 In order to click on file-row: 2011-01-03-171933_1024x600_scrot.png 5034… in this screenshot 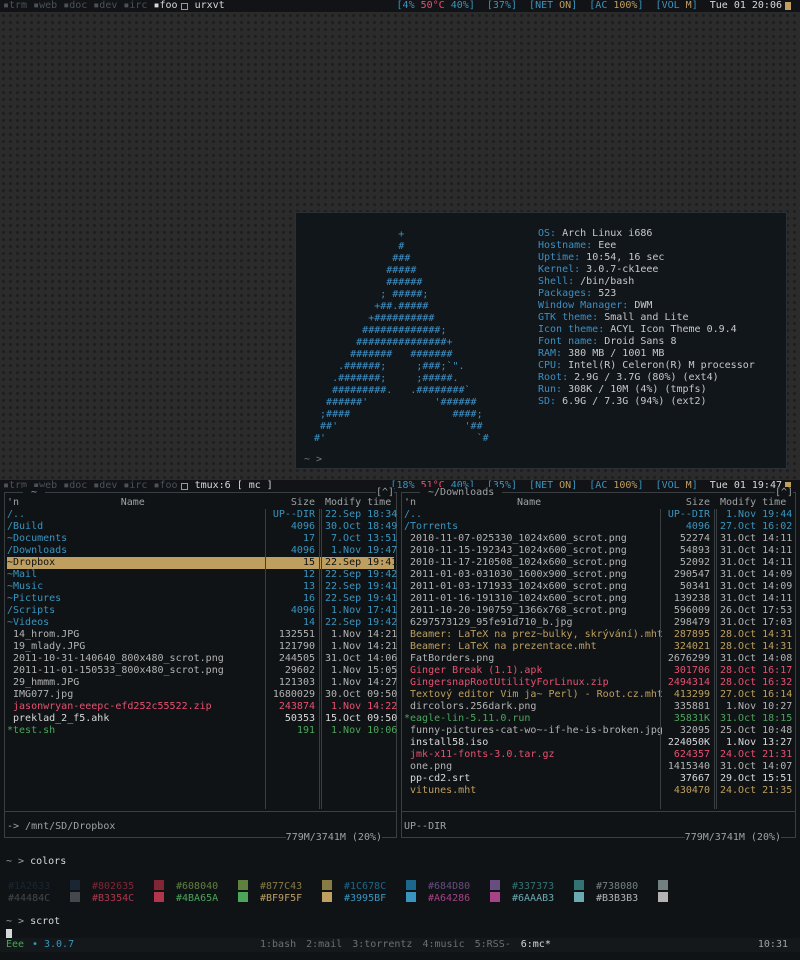, I will do `click(598, 587)`.